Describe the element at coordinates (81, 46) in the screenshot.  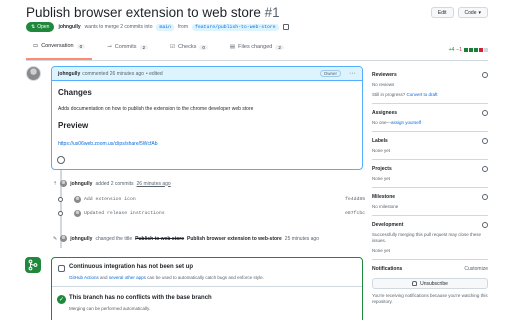
I see `tab-counter: 0` at that location.